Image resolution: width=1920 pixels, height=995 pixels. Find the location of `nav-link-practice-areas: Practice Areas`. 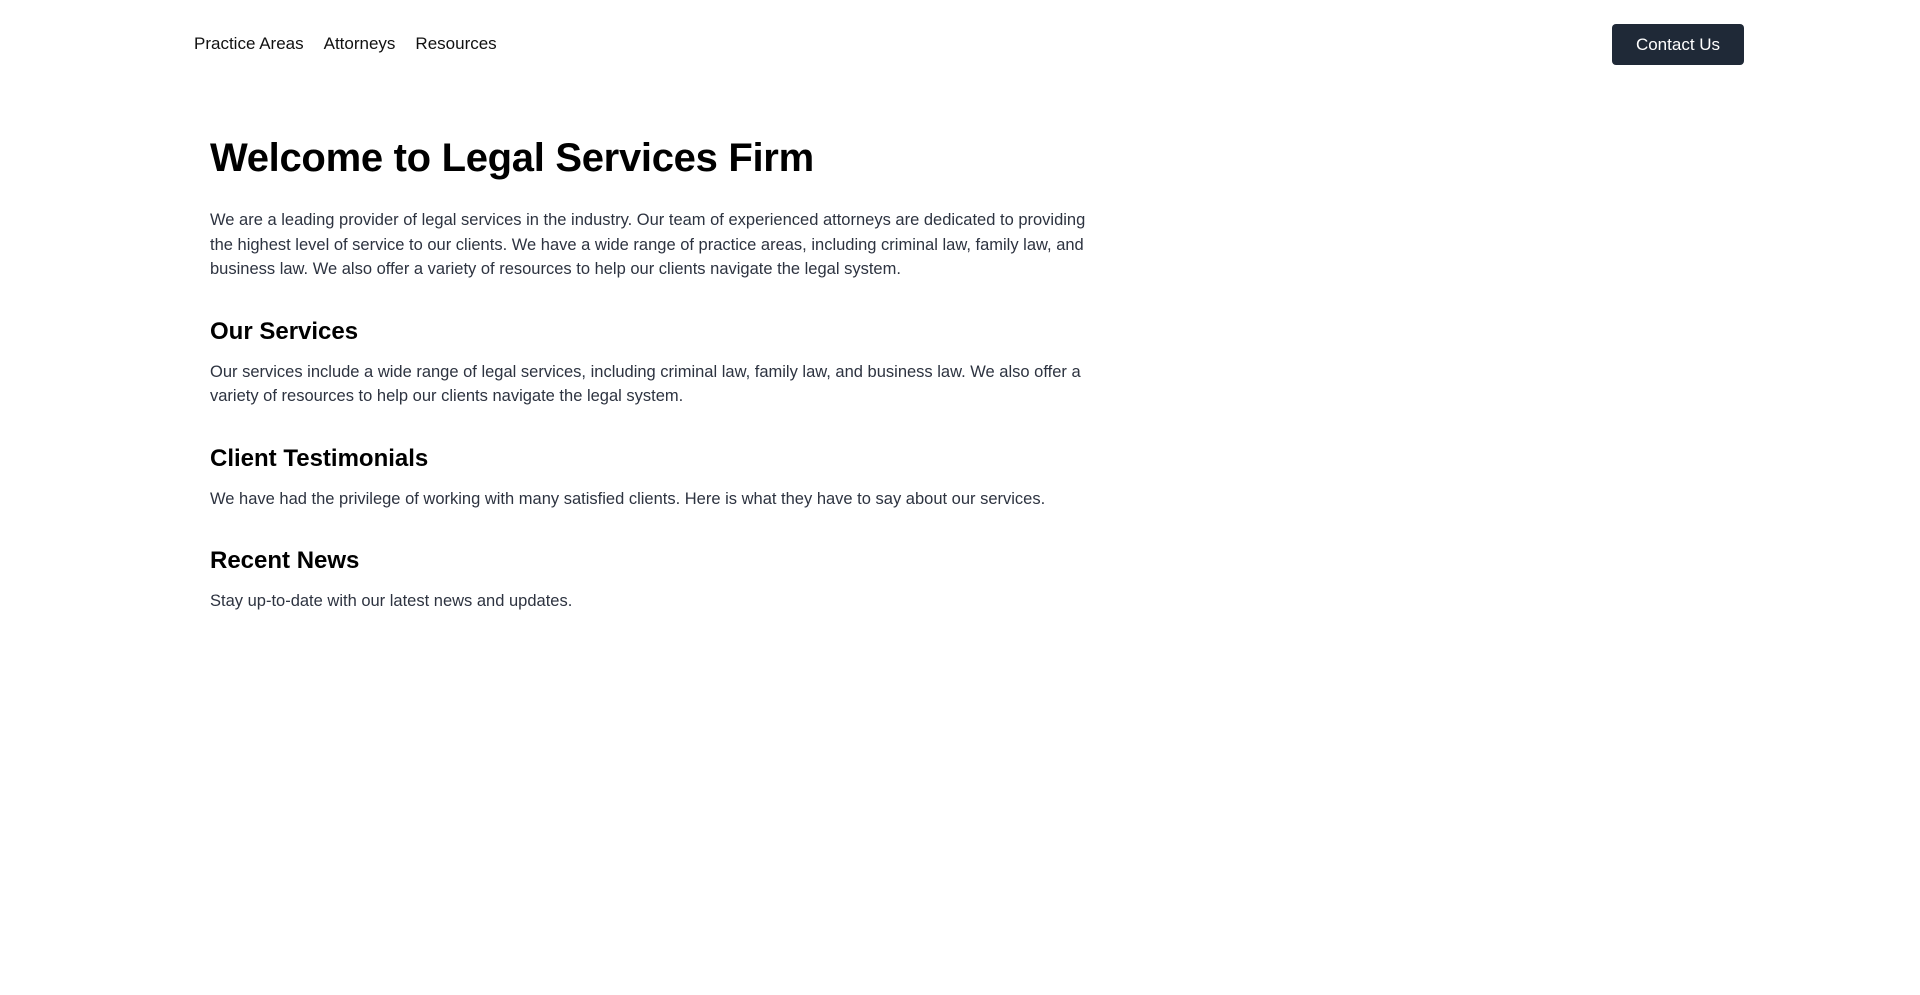

nav-link-practice-areas: Practice Areas is located at coordinates (249, 44).